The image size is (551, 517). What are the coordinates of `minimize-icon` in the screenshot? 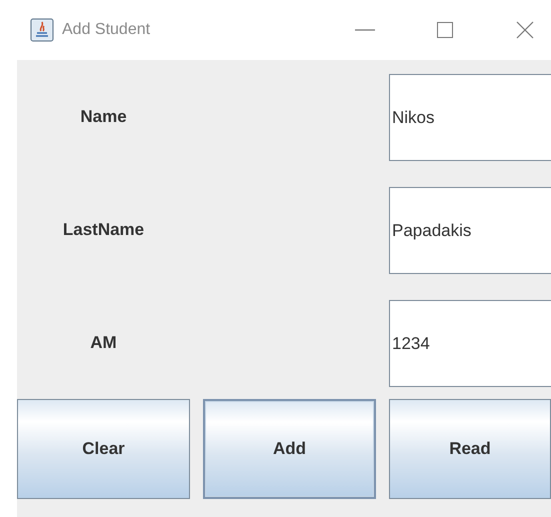 It's located at (365, 30).